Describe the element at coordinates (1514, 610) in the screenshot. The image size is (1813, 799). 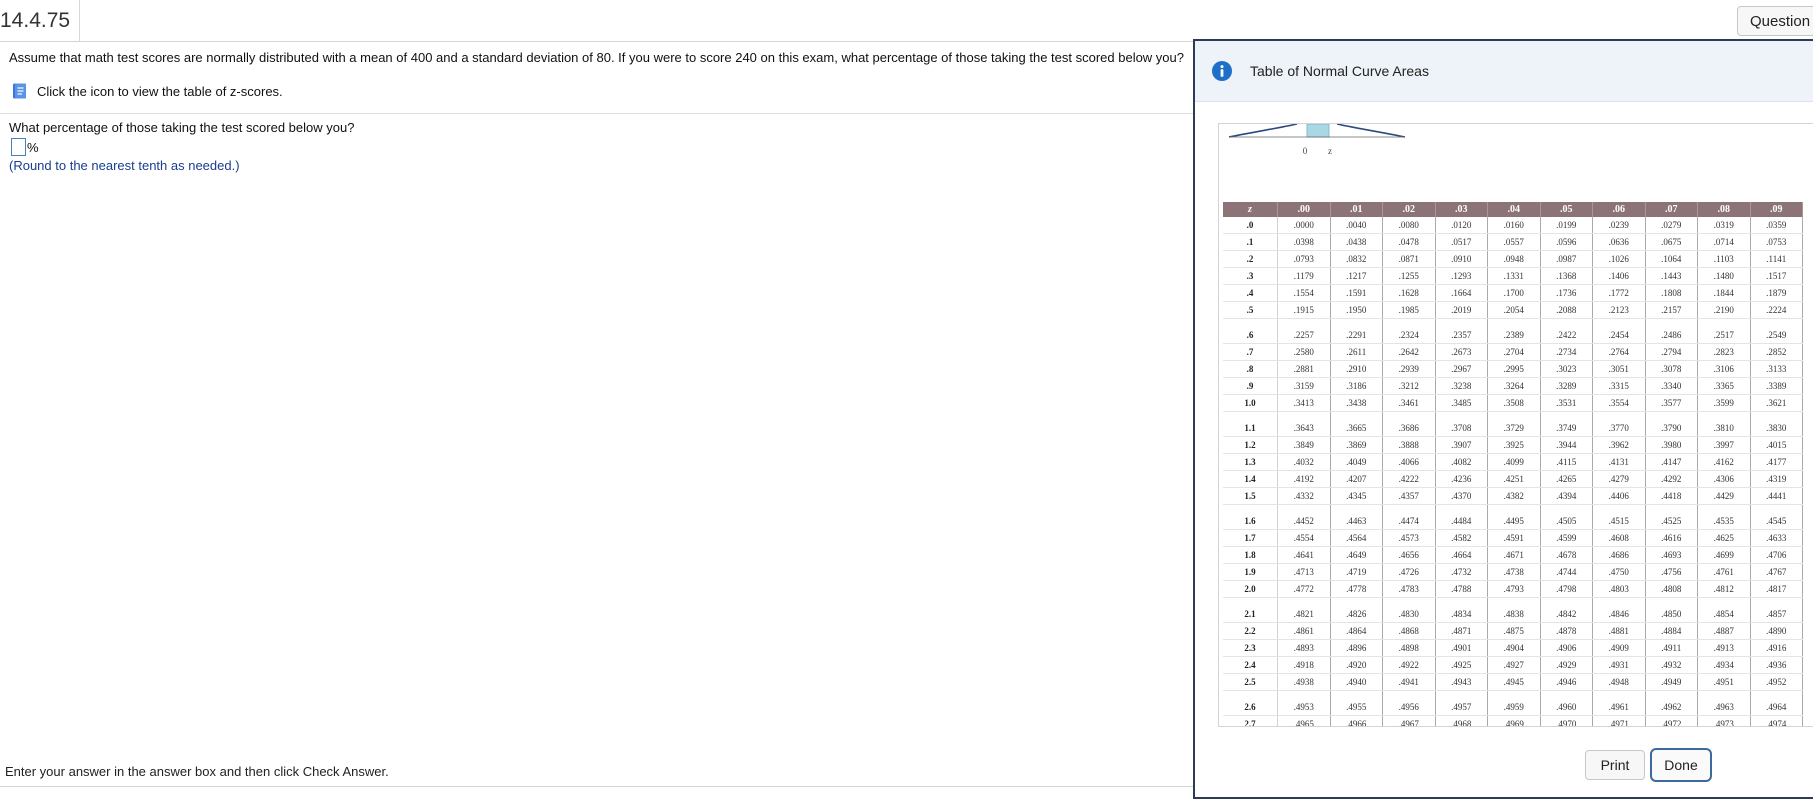
I see `area-cell: .4838` at that location.